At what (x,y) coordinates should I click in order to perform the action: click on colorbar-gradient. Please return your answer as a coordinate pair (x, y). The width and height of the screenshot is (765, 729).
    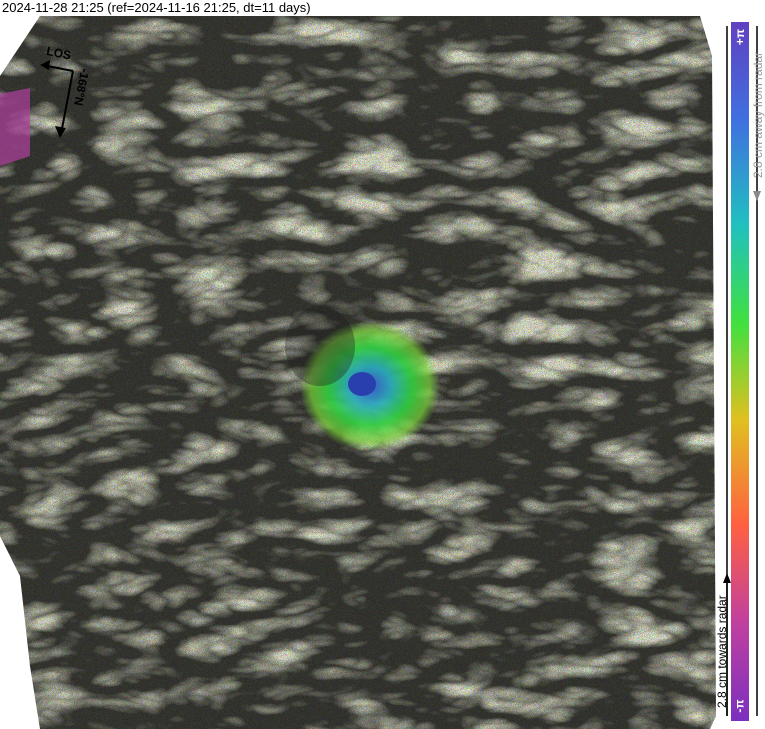
    Looking at the image, I should click on (740, 371).